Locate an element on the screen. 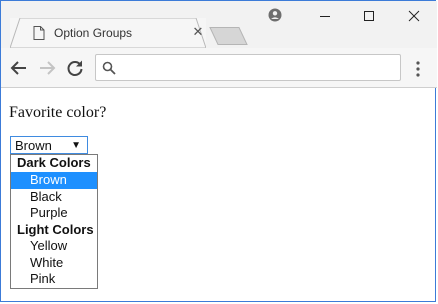 The height and width of the screenshot is (304, 438). profile-icon is located at coordinates (275, 15).